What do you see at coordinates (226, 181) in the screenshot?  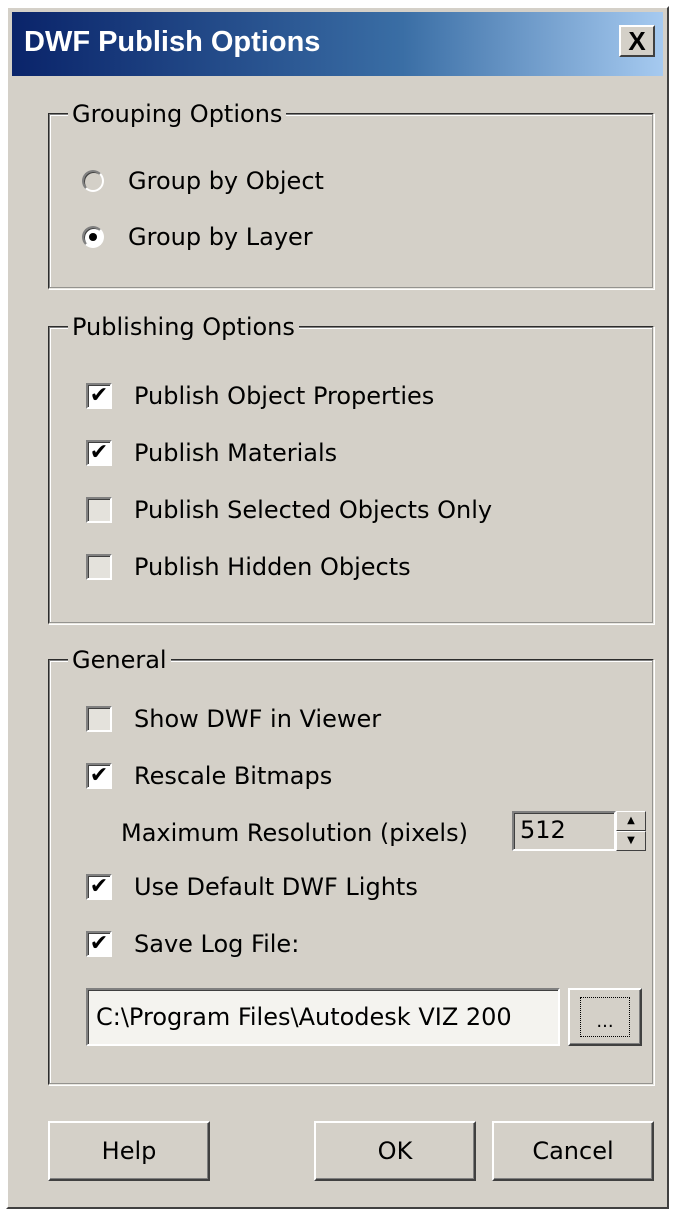 I see `radio-label-group-by-object: Group by Object` at bounding box center [226, 181].